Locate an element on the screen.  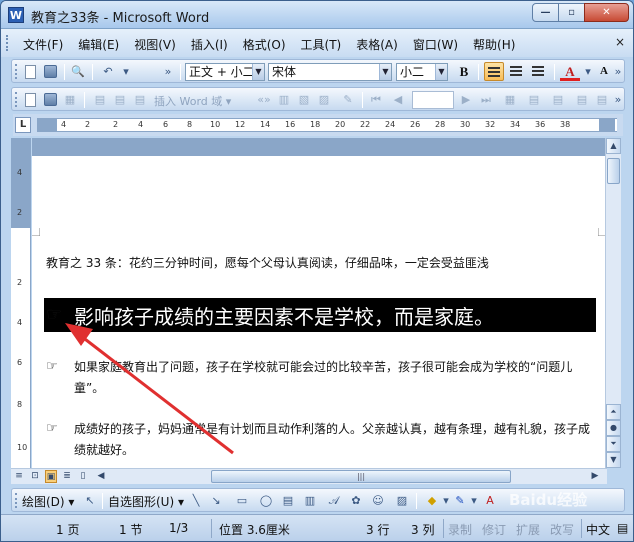
menu-insert: 插入(I) is located at coordinates (209, 44).